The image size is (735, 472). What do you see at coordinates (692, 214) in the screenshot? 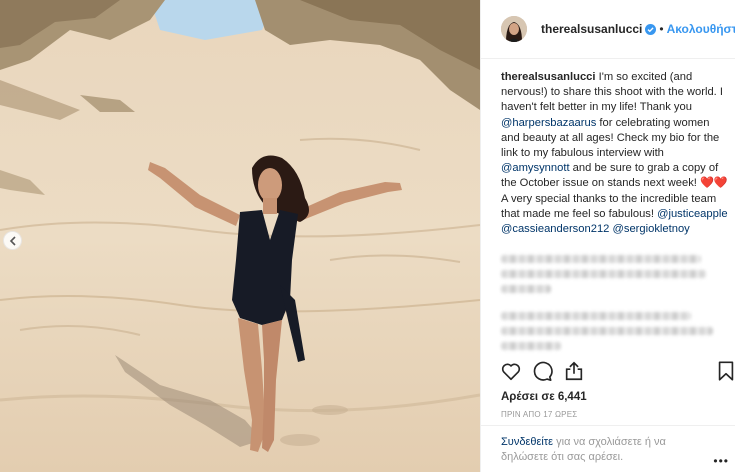
I see `mention-link: @justiceapple` at bounding box center [692, 214].